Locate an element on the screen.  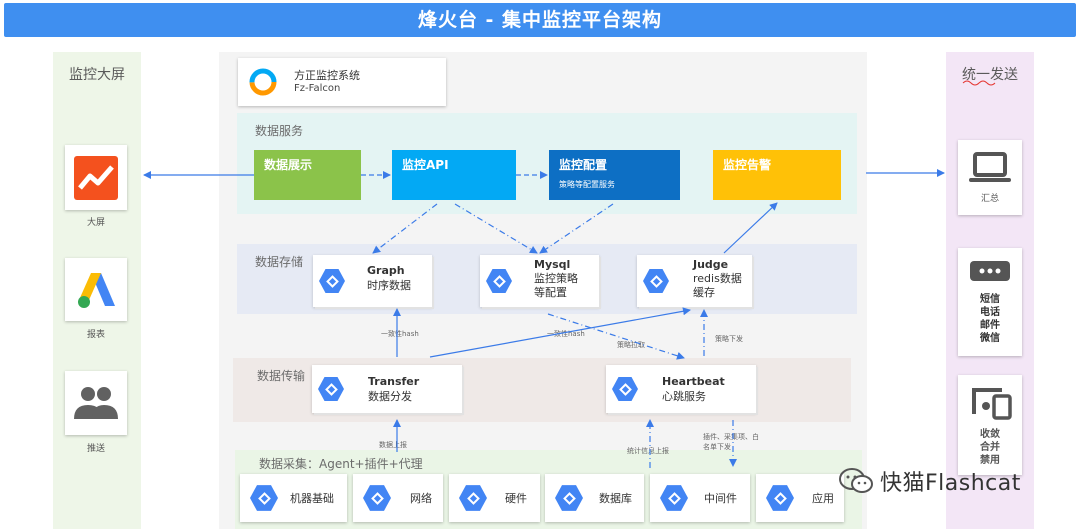
heartbeat-name: Heartbeat is located at coordinates (693, 381).